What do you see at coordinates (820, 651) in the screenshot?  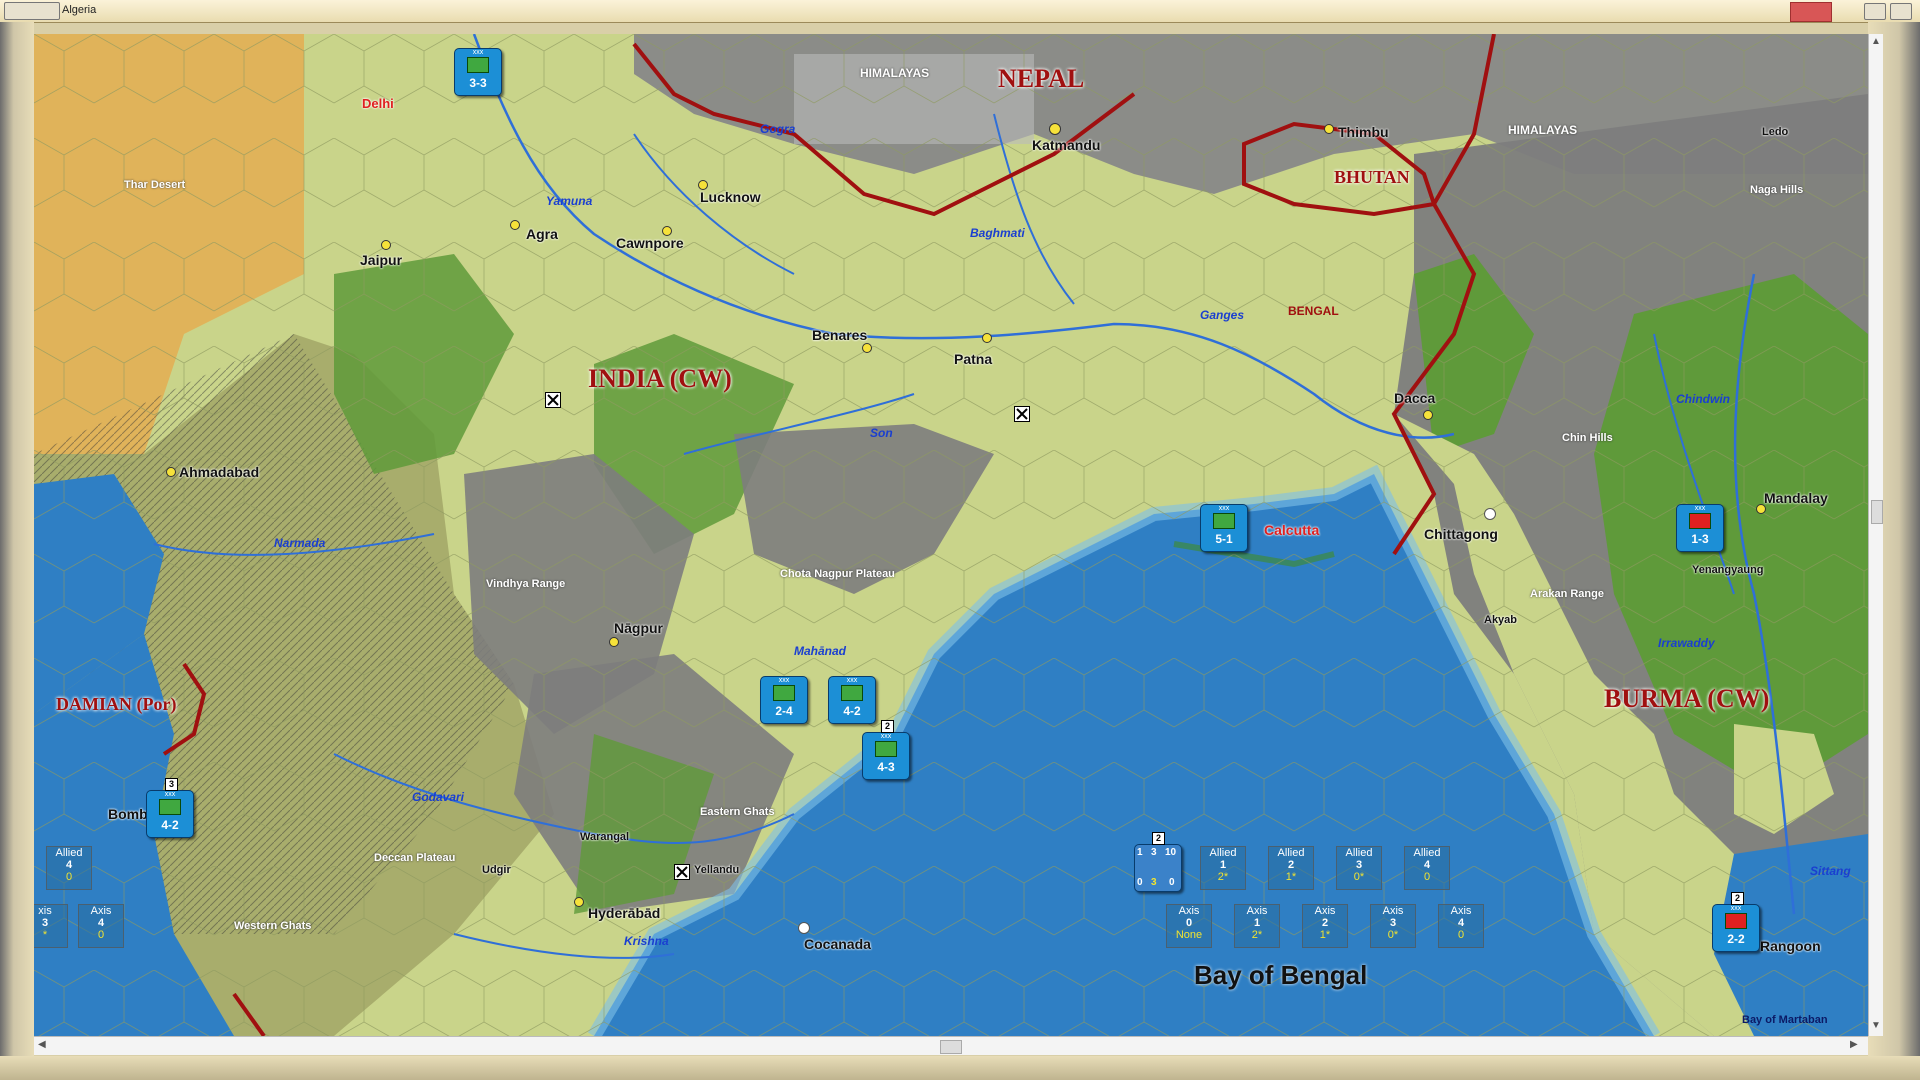 I see `river-label-mahanadi: Mahānad` at bounding box center [820, 651].